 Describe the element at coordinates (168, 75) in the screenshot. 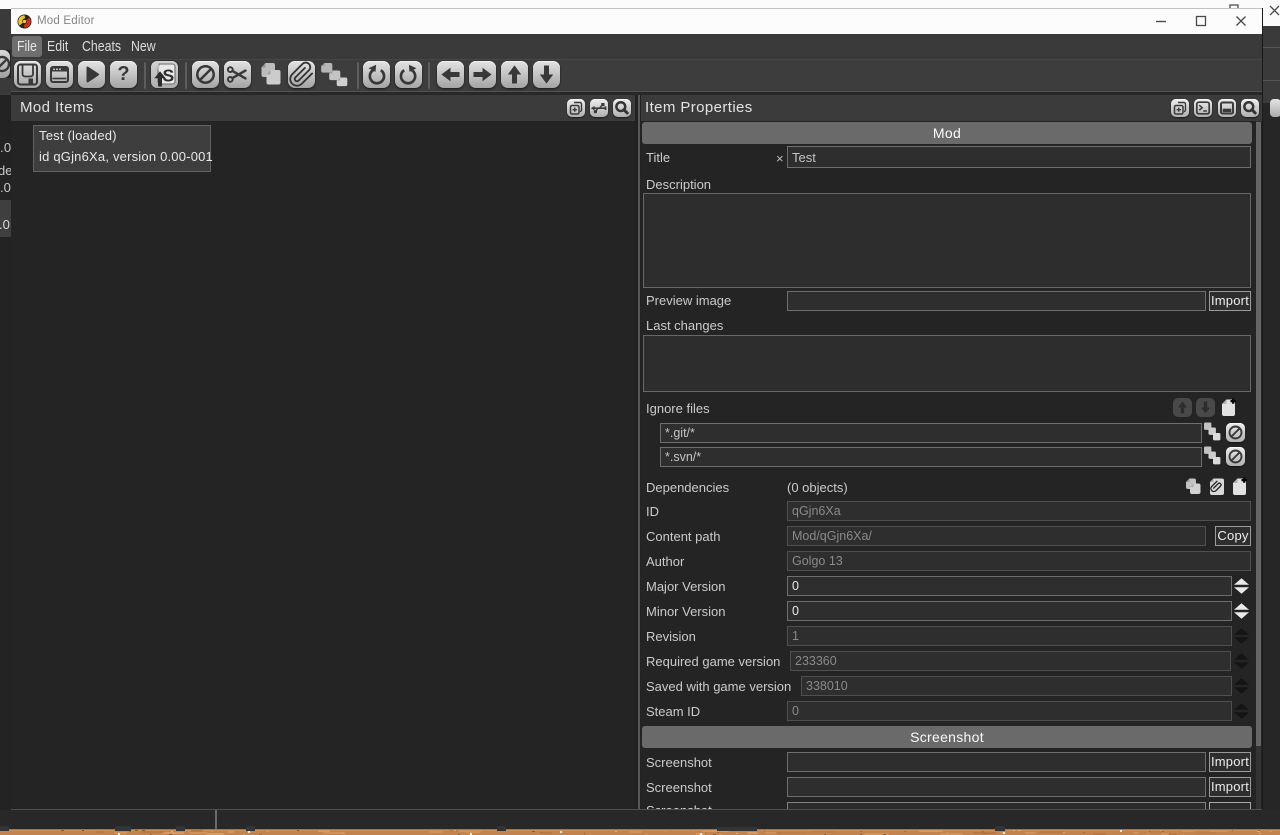

I see `svg-text: S` at that location.